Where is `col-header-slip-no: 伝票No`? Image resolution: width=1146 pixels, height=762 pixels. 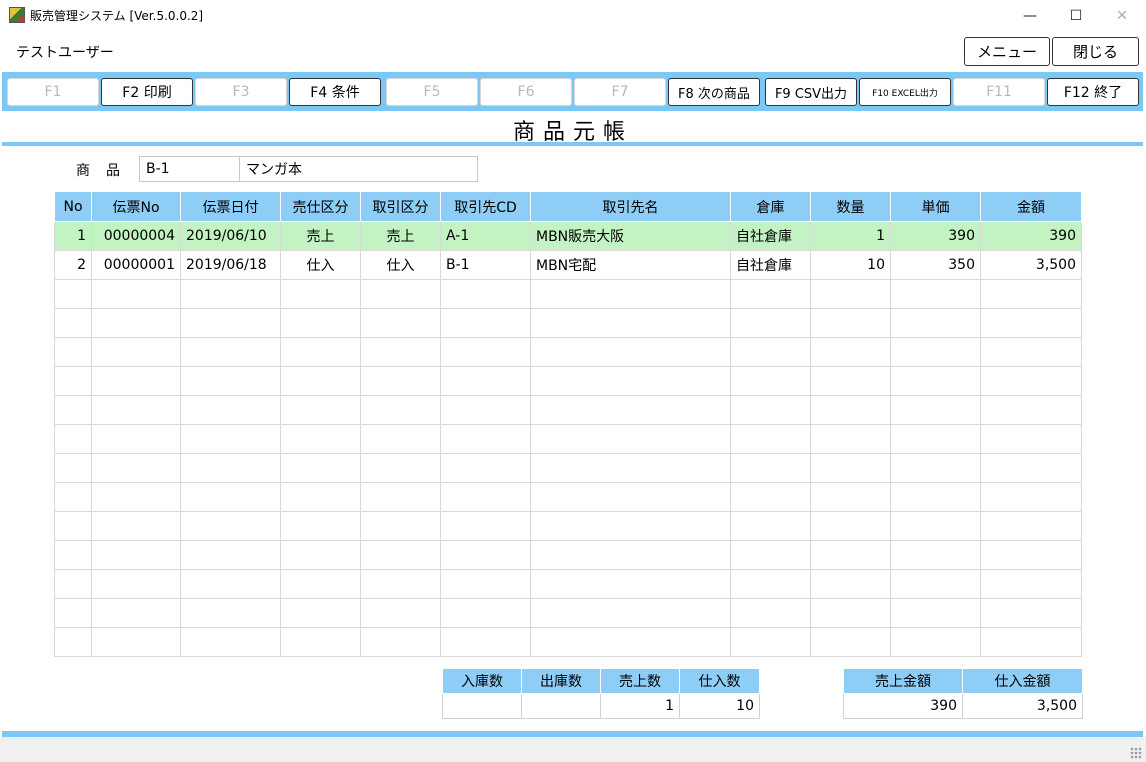
col-header-slip-no: 伝票No is located at coordinates (136, 207).